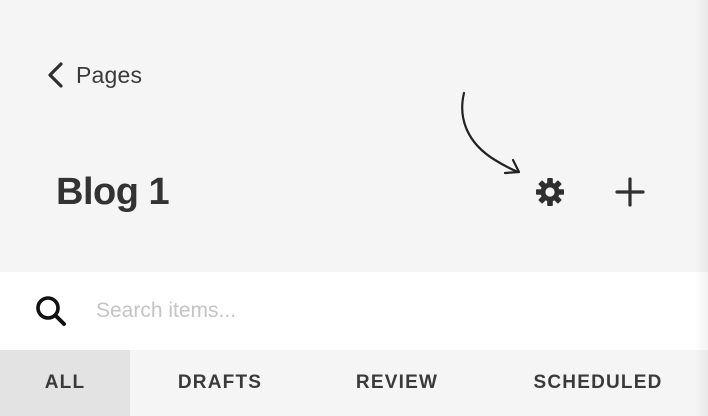 The height and width of the screenshot is (416, 708). Describe the element at coordinates (109, 74) in the screenshot. I see `back-link-label: Pages` at that location.